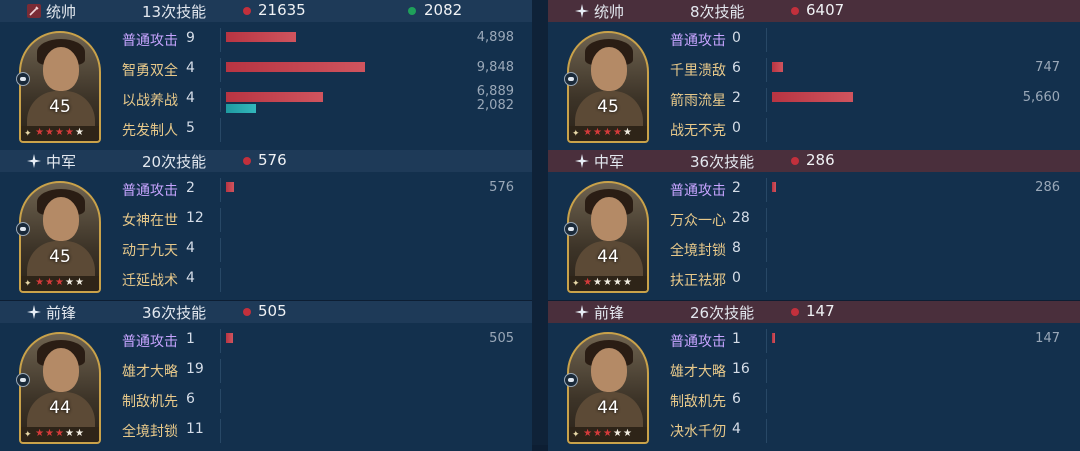  I want to click on skill-name: 万众一心, so click(698, 220).